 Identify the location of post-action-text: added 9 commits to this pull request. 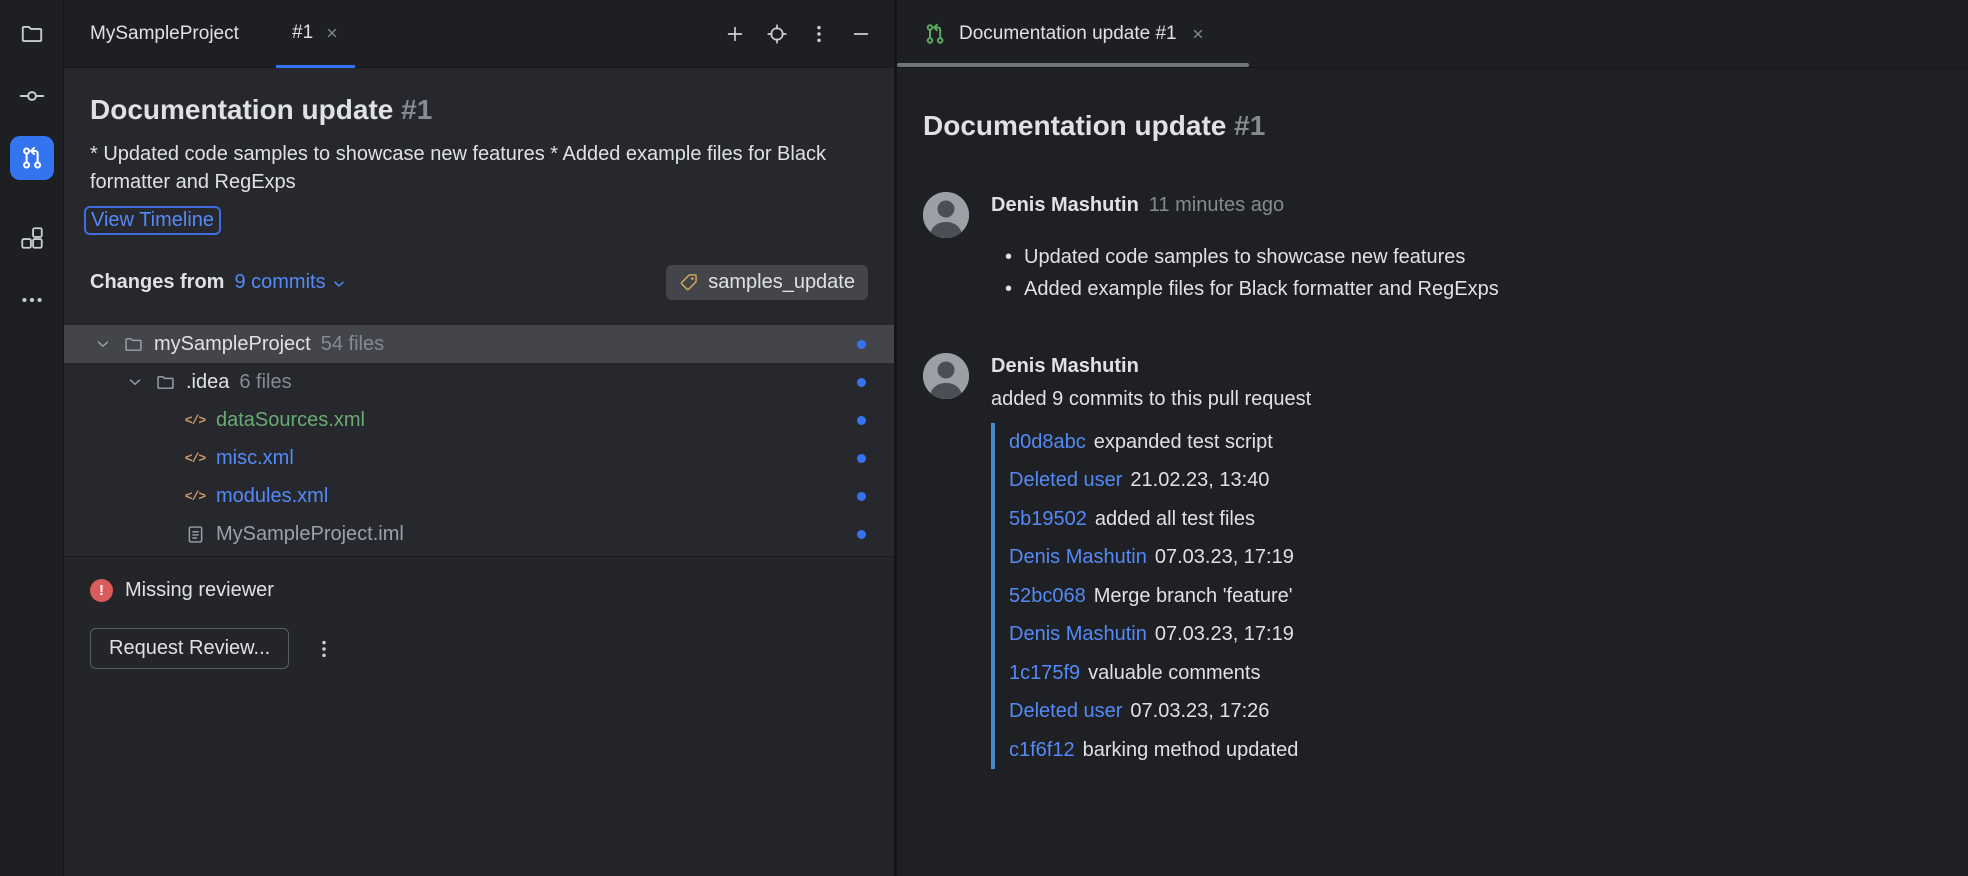
(1151, 399).